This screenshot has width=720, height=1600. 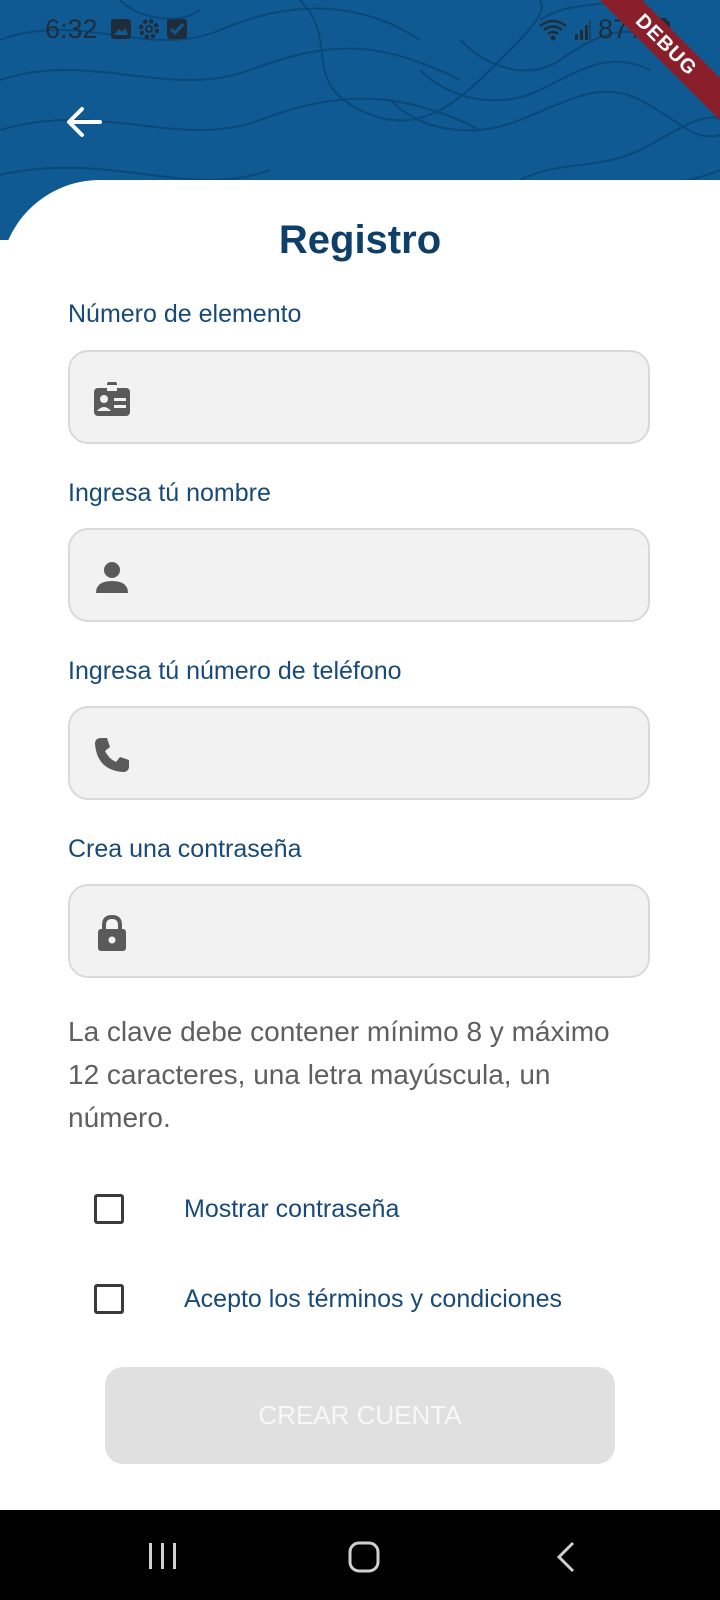 I want to click on show-password-option: Mostrar contraseña, so click(x=246, y=1209).